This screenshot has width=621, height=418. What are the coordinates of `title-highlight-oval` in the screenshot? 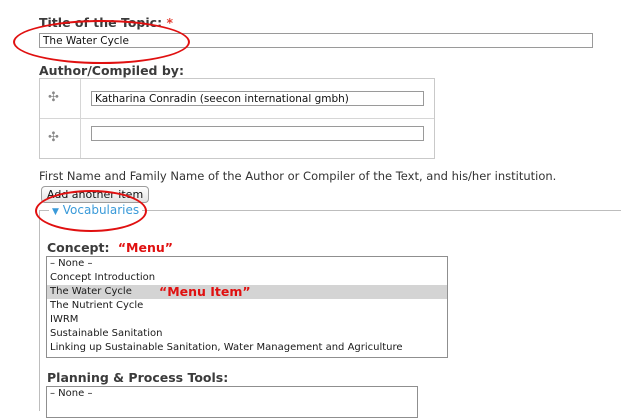 It's located at (101, 42).